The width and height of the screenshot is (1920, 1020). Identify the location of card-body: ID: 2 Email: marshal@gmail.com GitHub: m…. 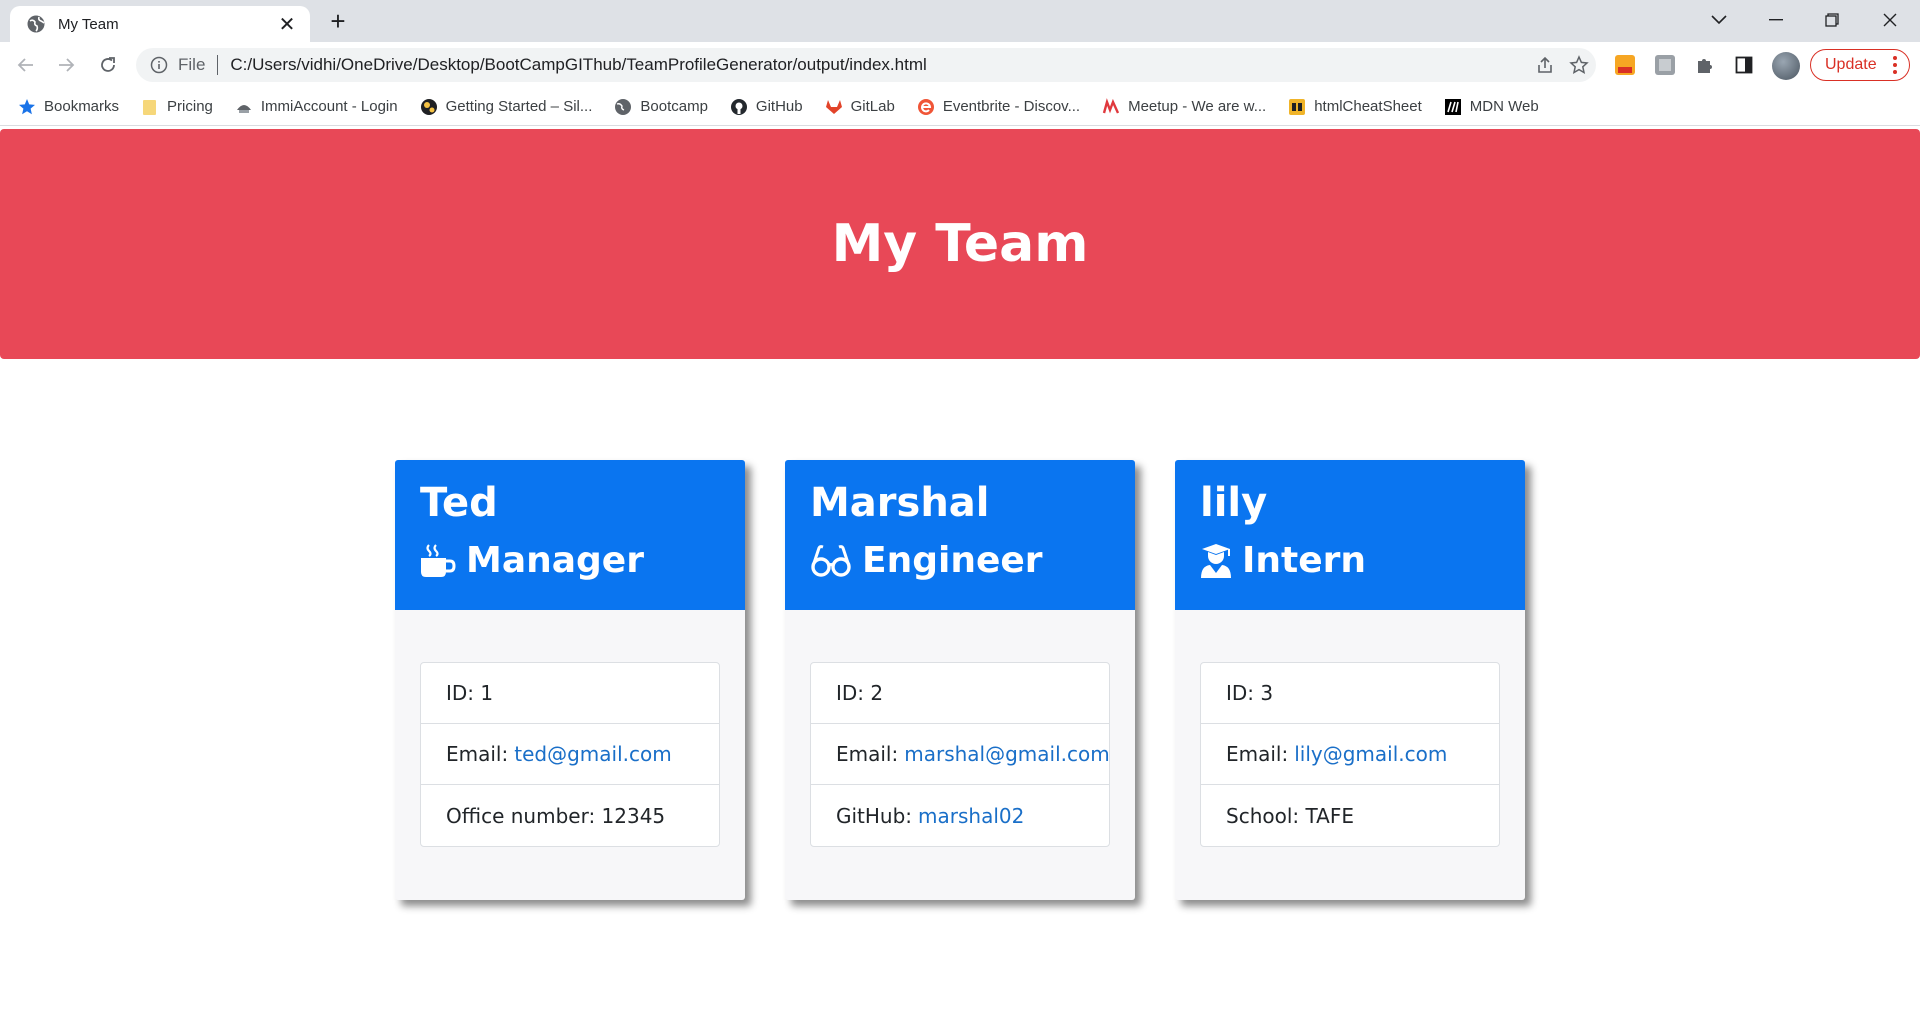
(960, 728).